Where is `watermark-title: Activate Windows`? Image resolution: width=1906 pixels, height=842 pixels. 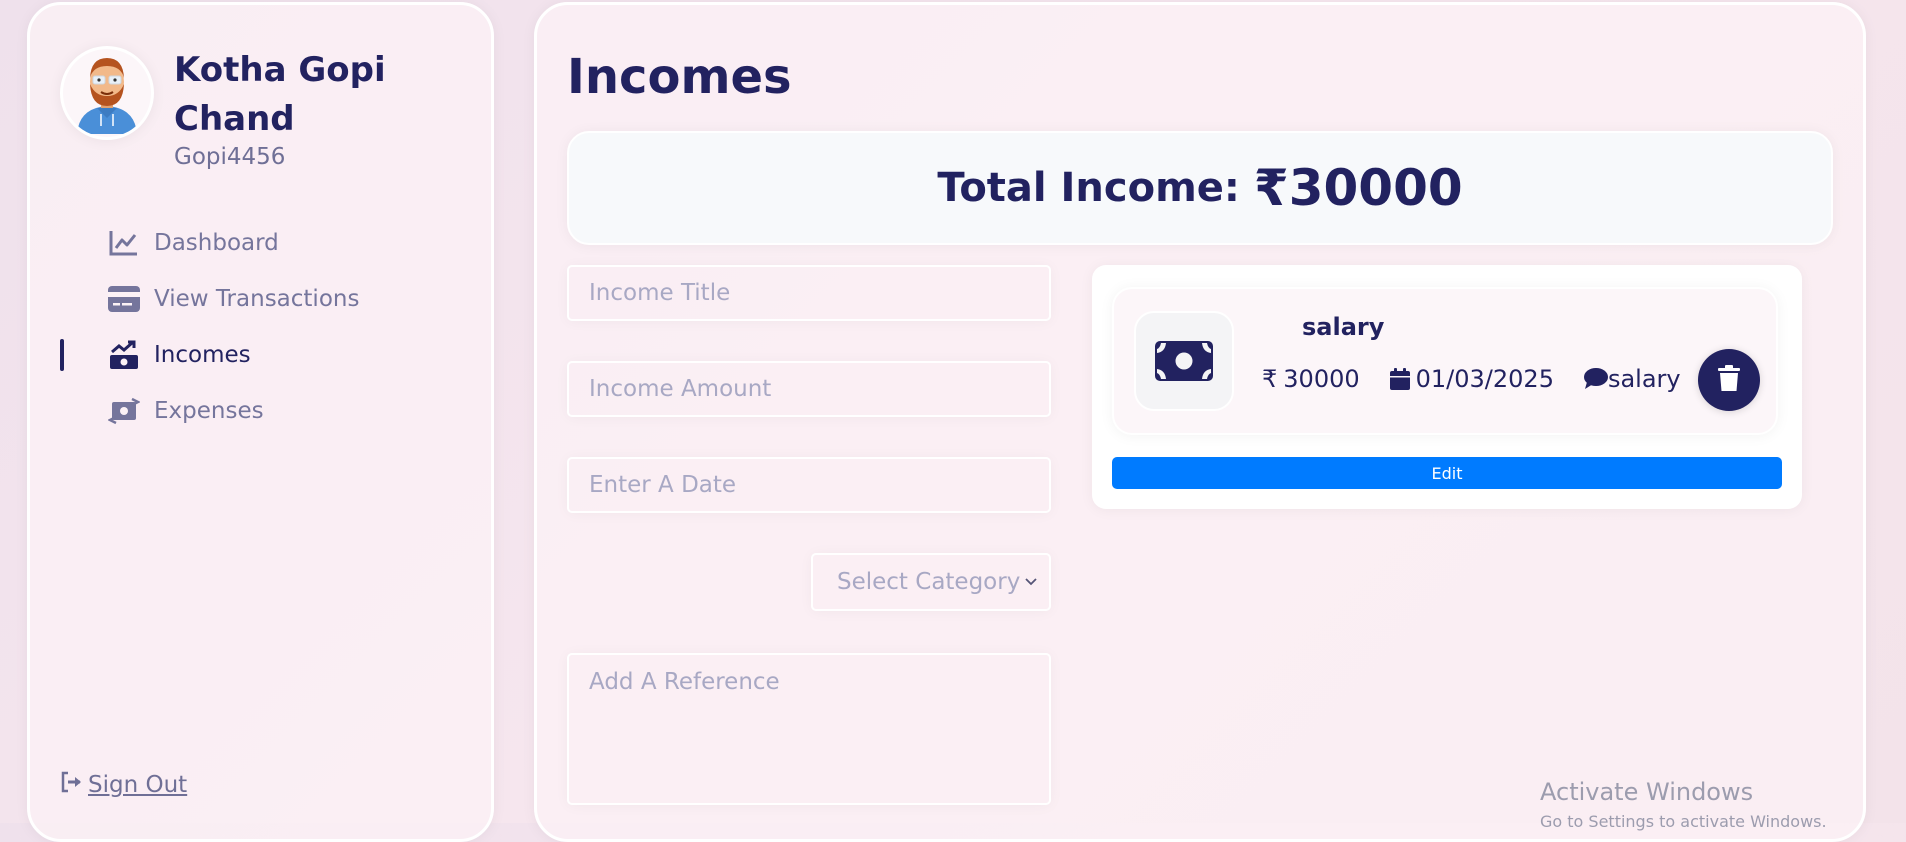 watermark-title: Activate Windows is located at coordinates (1647, 792).